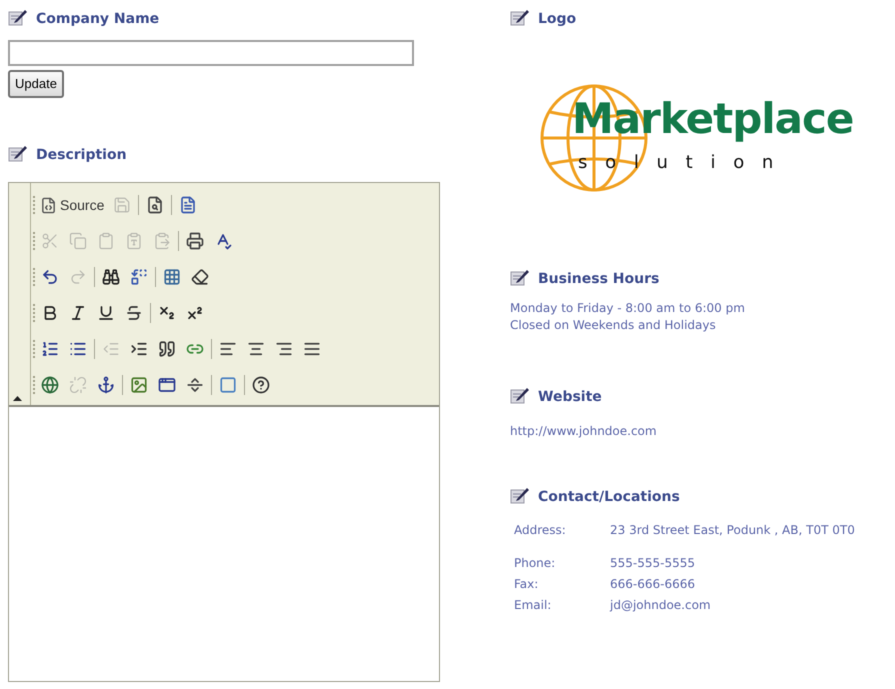  Describe the element at coordinates (200, 277) in the screenshot. I see `eraser-icon` at that location.